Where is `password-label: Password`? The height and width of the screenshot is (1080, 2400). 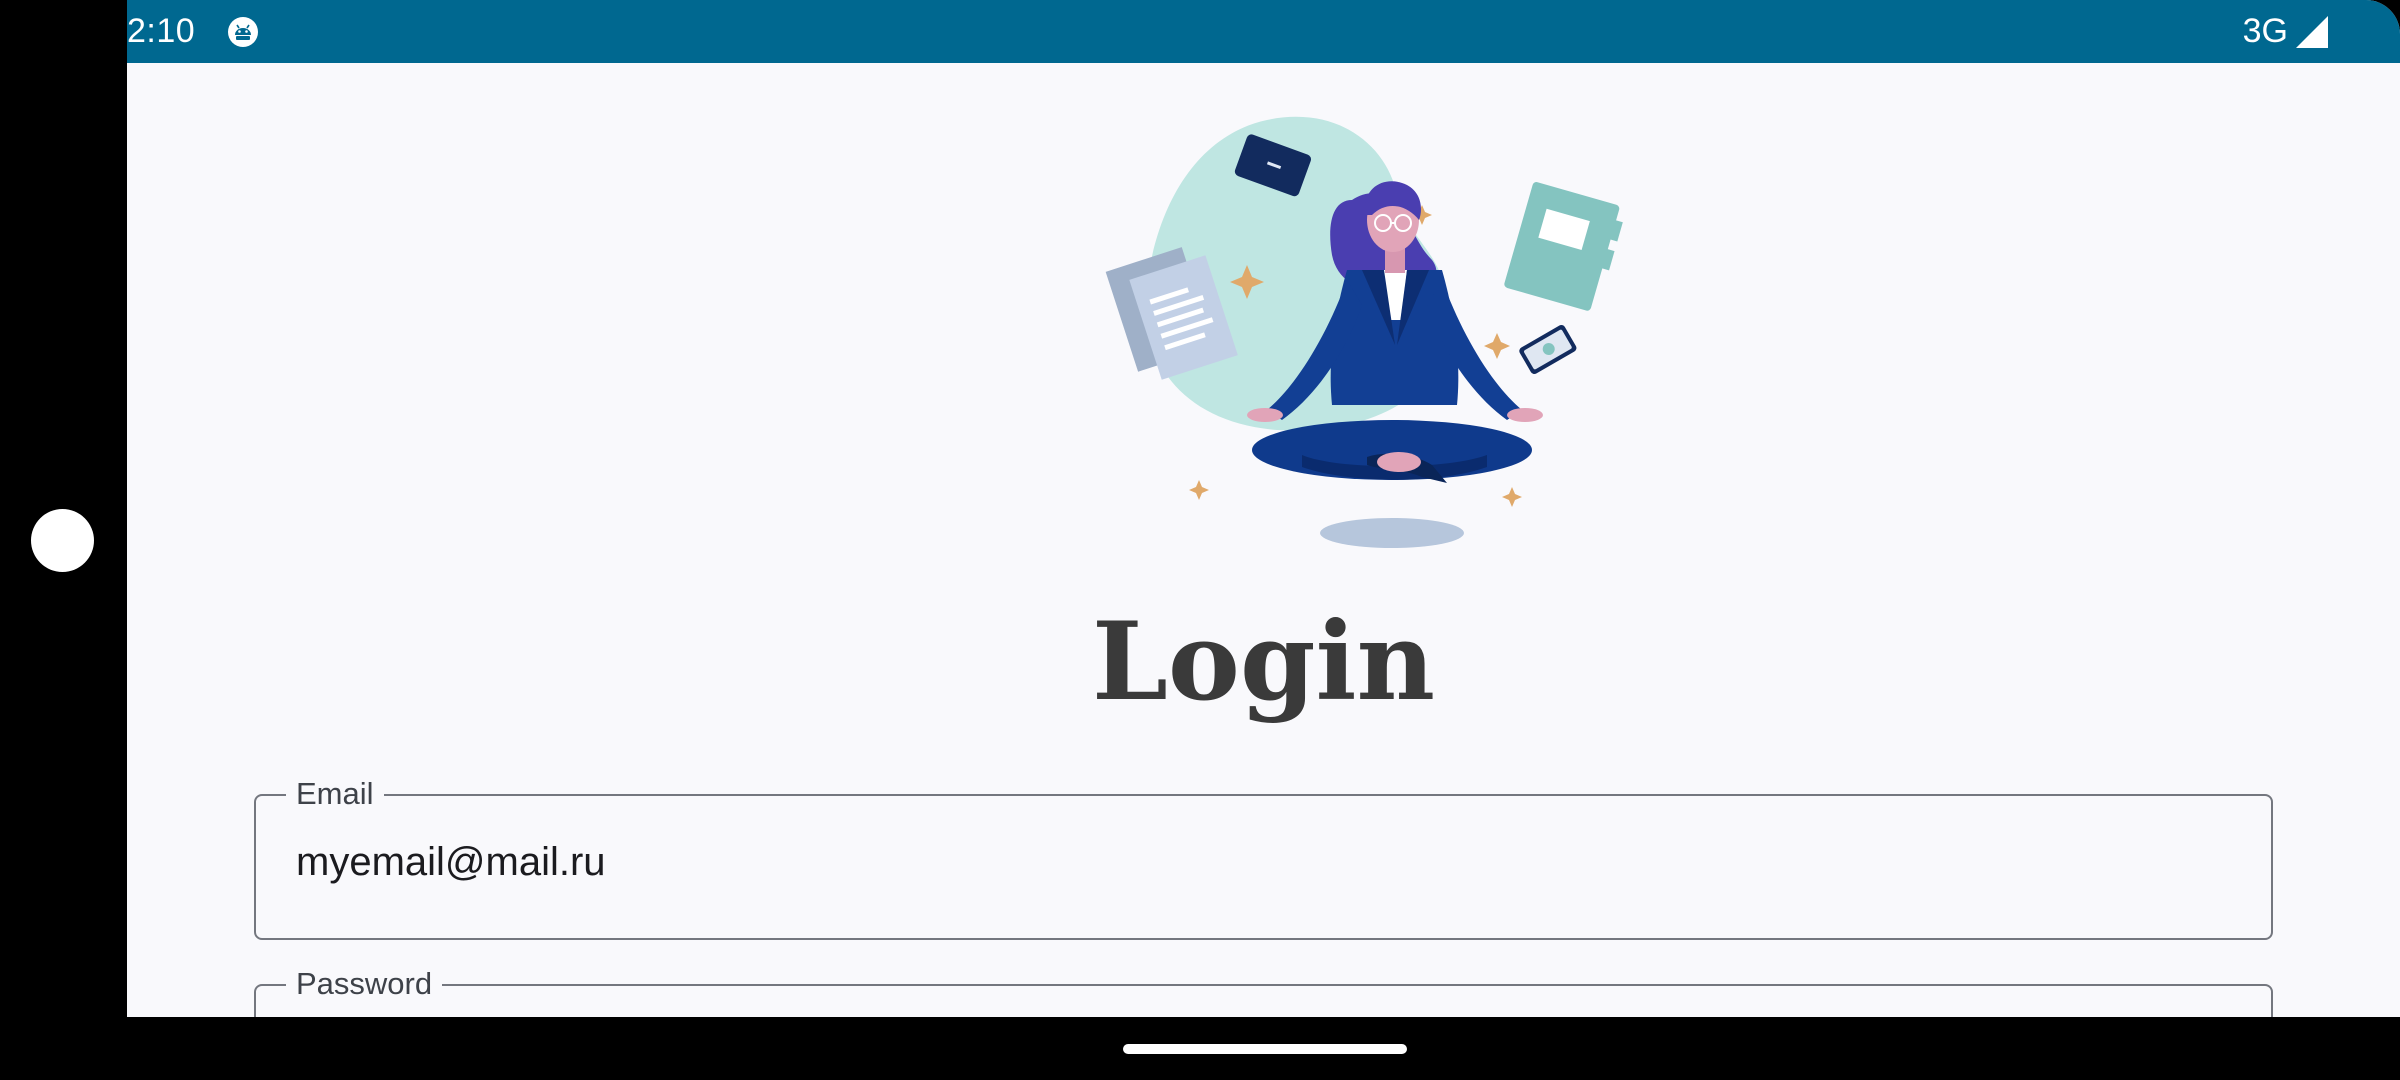
password-label: Password is located at coordinates (364, 984).